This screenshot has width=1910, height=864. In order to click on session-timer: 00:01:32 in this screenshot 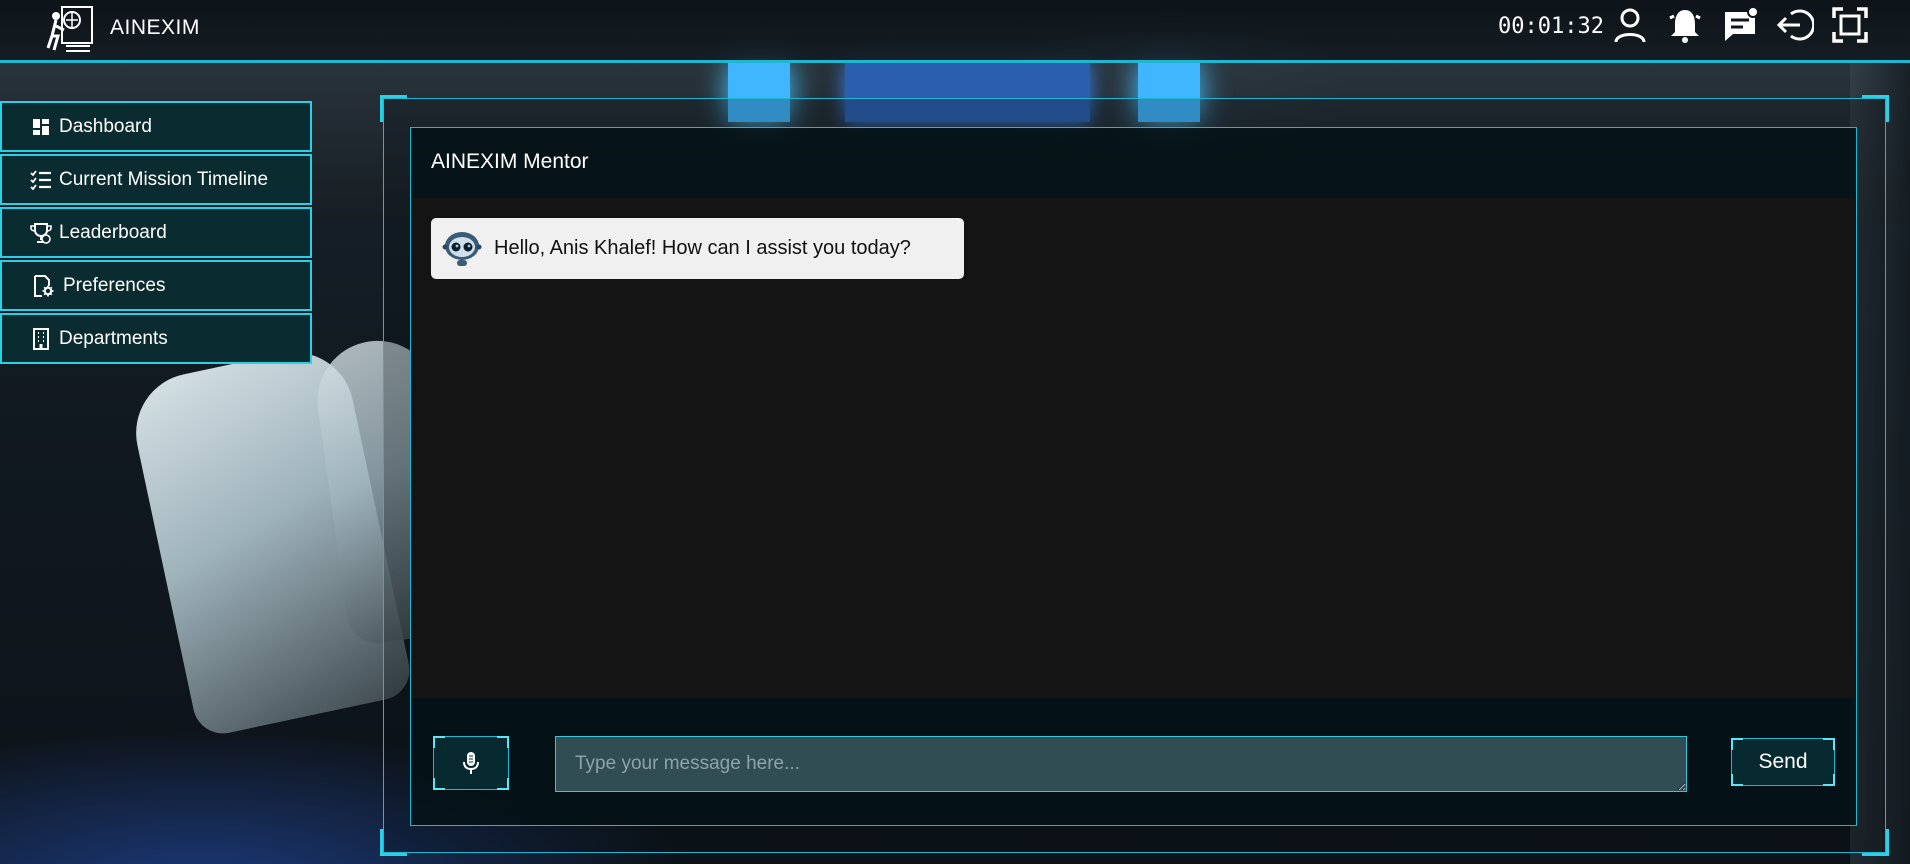, I will do `click(1551, 26)`.